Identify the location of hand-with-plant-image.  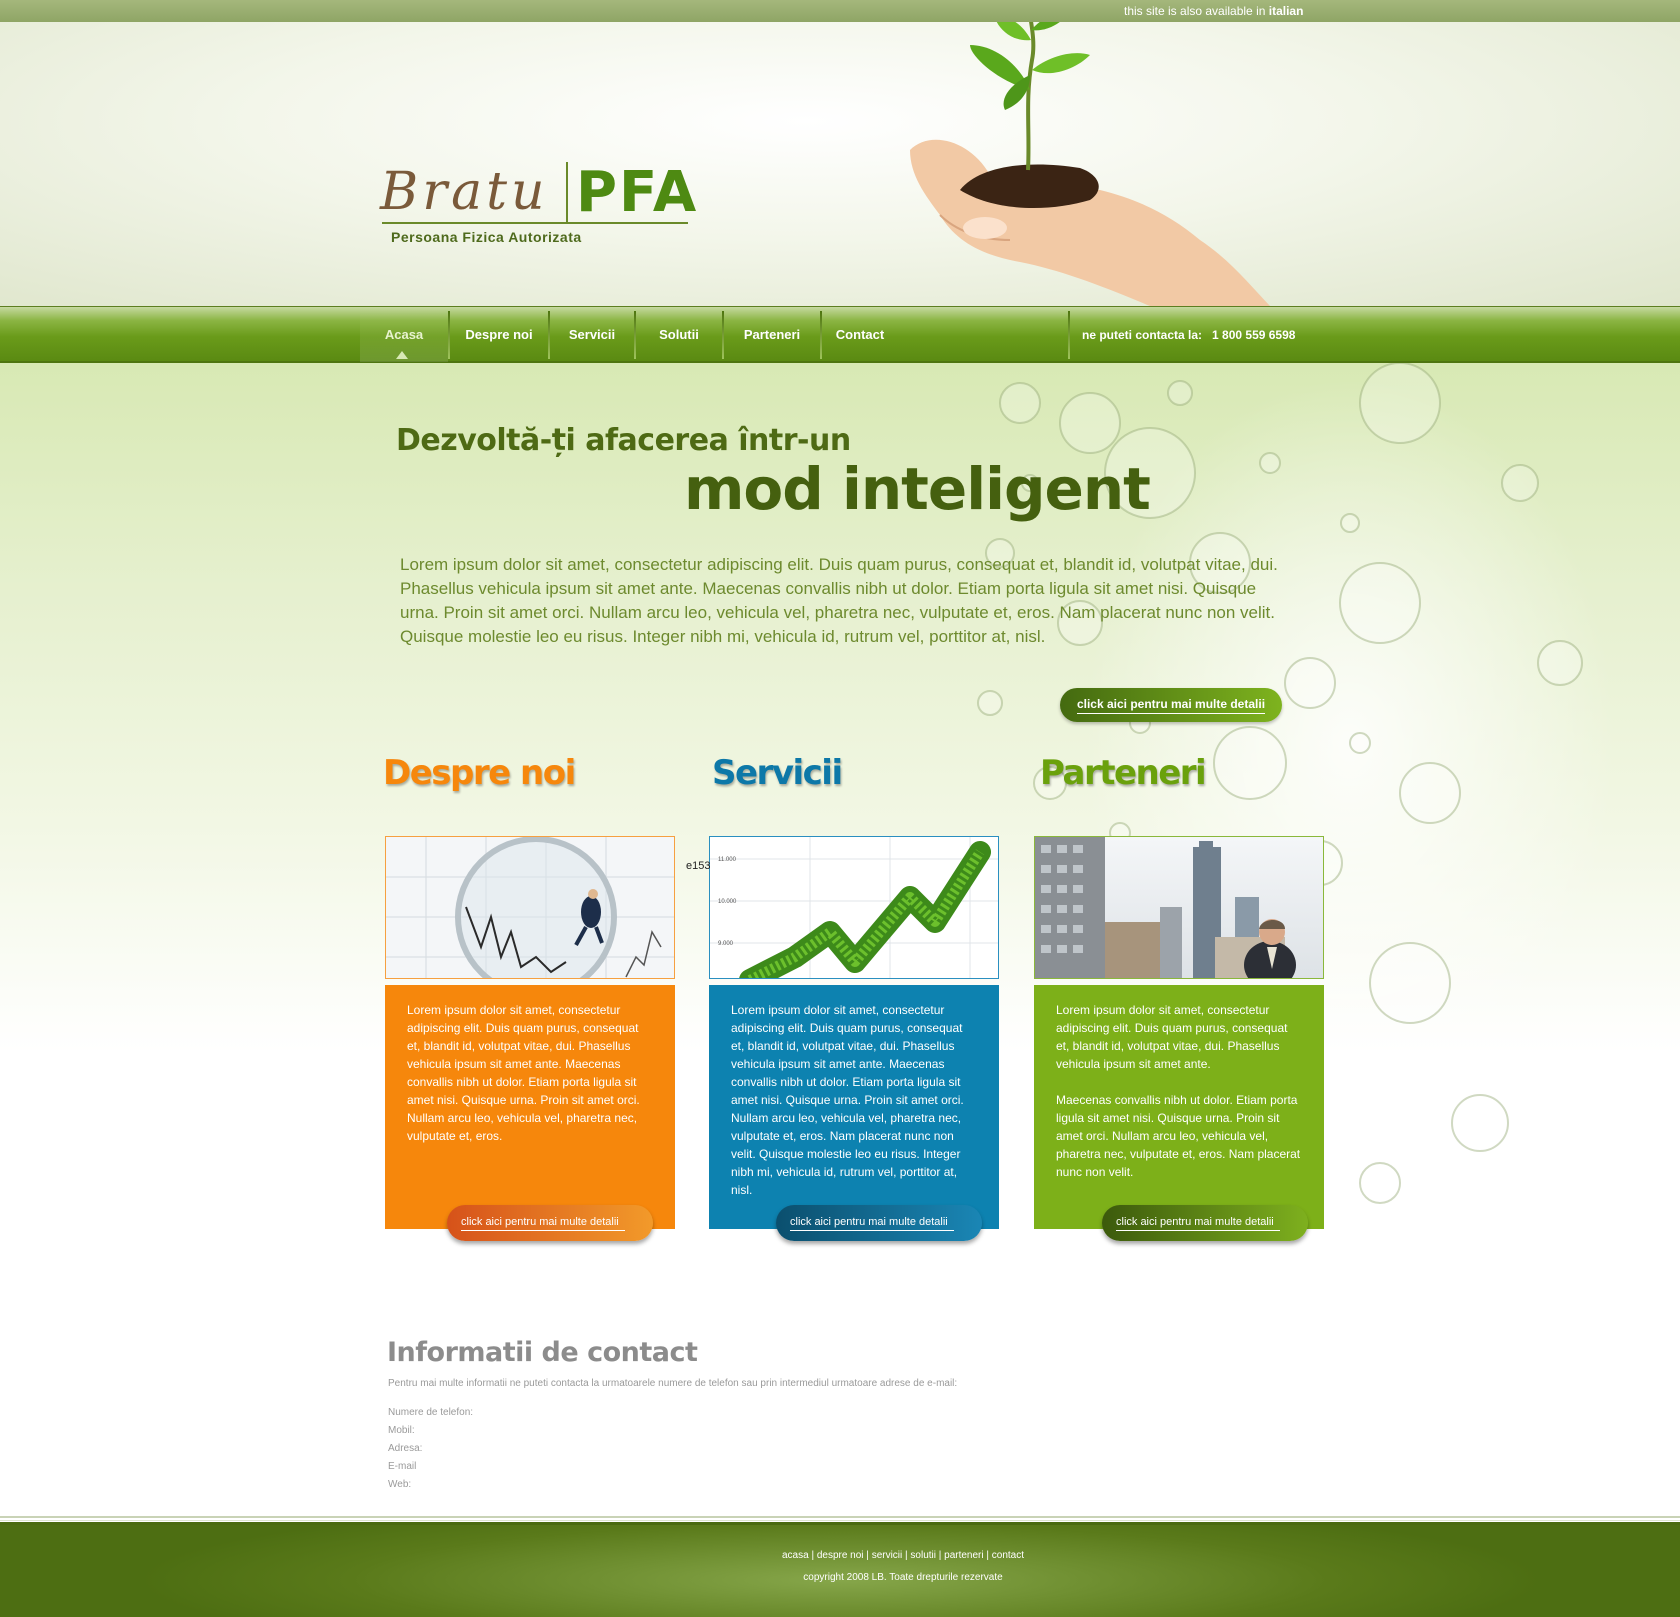
(1090, 164).